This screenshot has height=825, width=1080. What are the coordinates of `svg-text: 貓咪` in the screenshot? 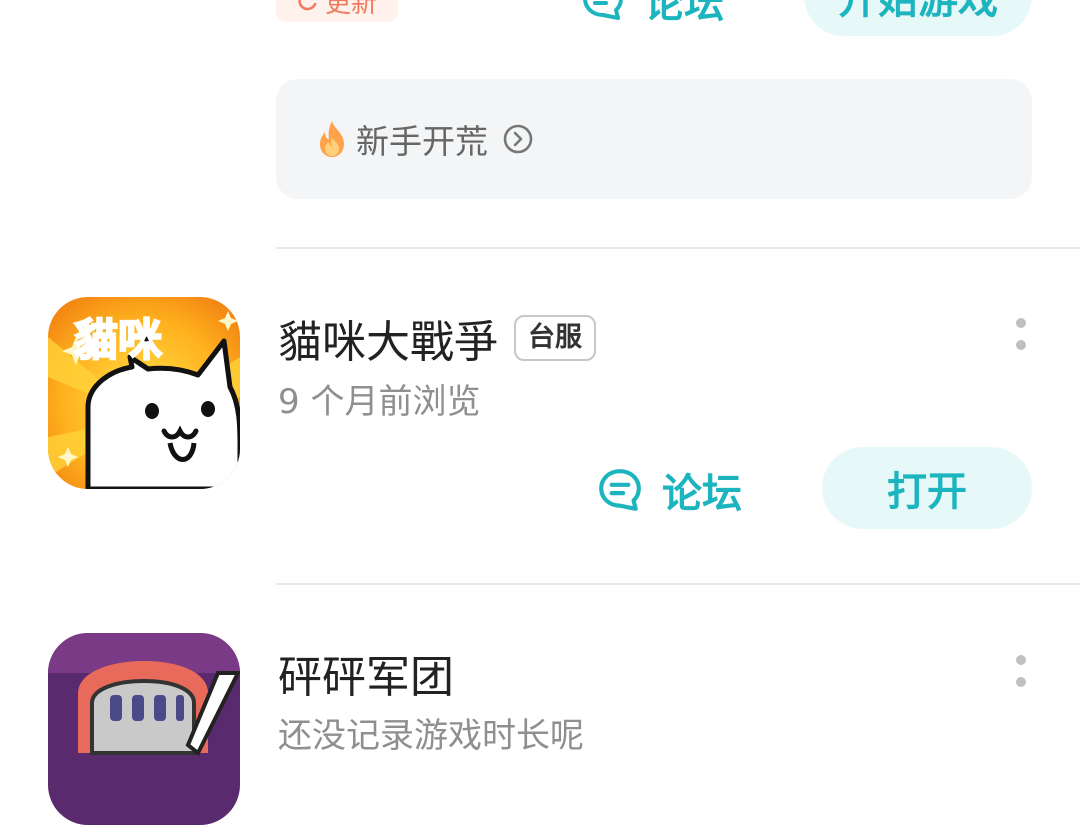 It's located at (118, 340).